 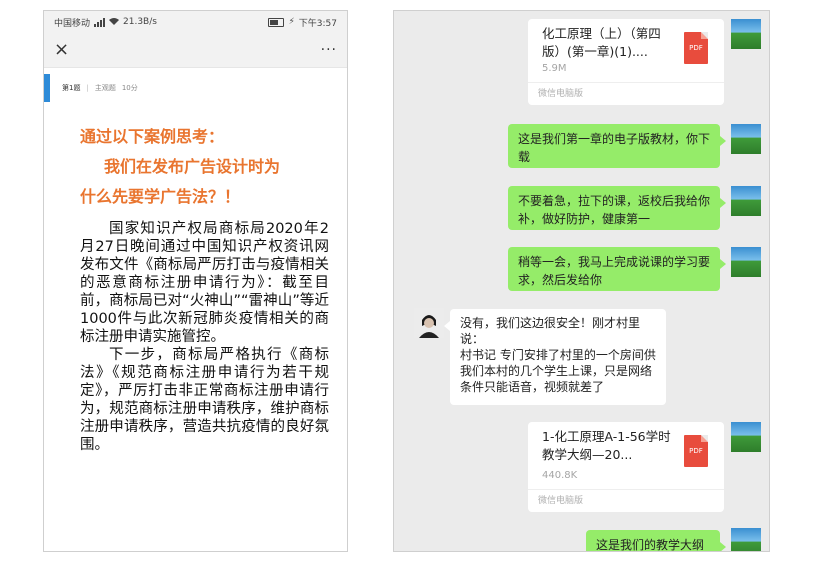 I want to click on question-header: 第1题 | 主观题 10分, so click(x=195, y=88).